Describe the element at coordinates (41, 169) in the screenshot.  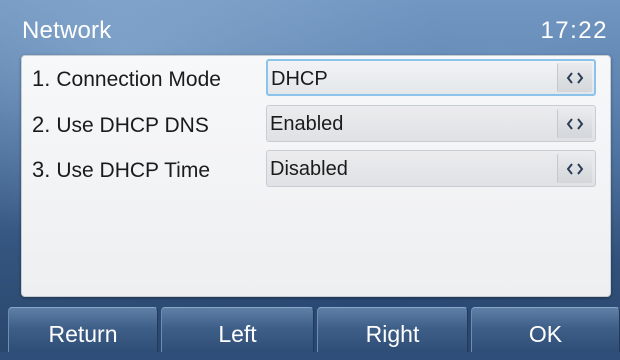
I see `setting-number: 3.` at that location.